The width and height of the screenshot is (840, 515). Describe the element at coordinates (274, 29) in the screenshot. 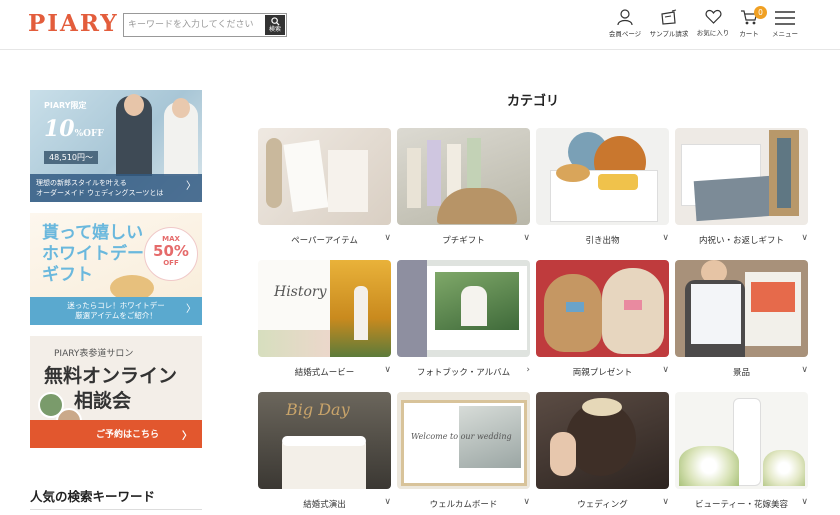

I see `search-button-label: 検索` at that location.